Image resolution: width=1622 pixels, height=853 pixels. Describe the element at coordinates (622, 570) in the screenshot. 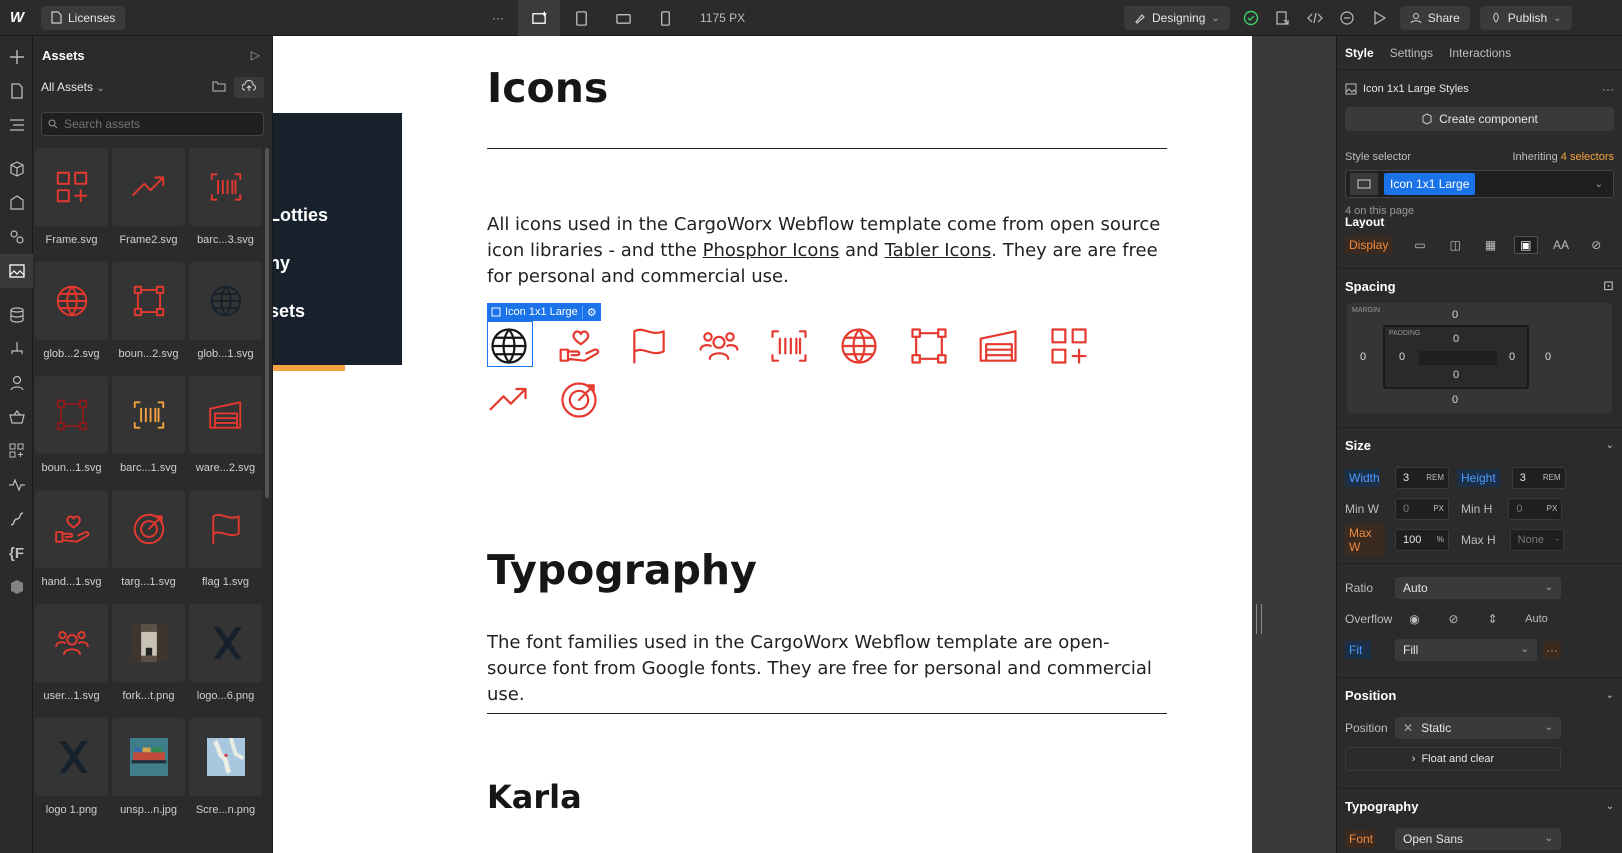

I see `typography-heading: Typography` at that location.